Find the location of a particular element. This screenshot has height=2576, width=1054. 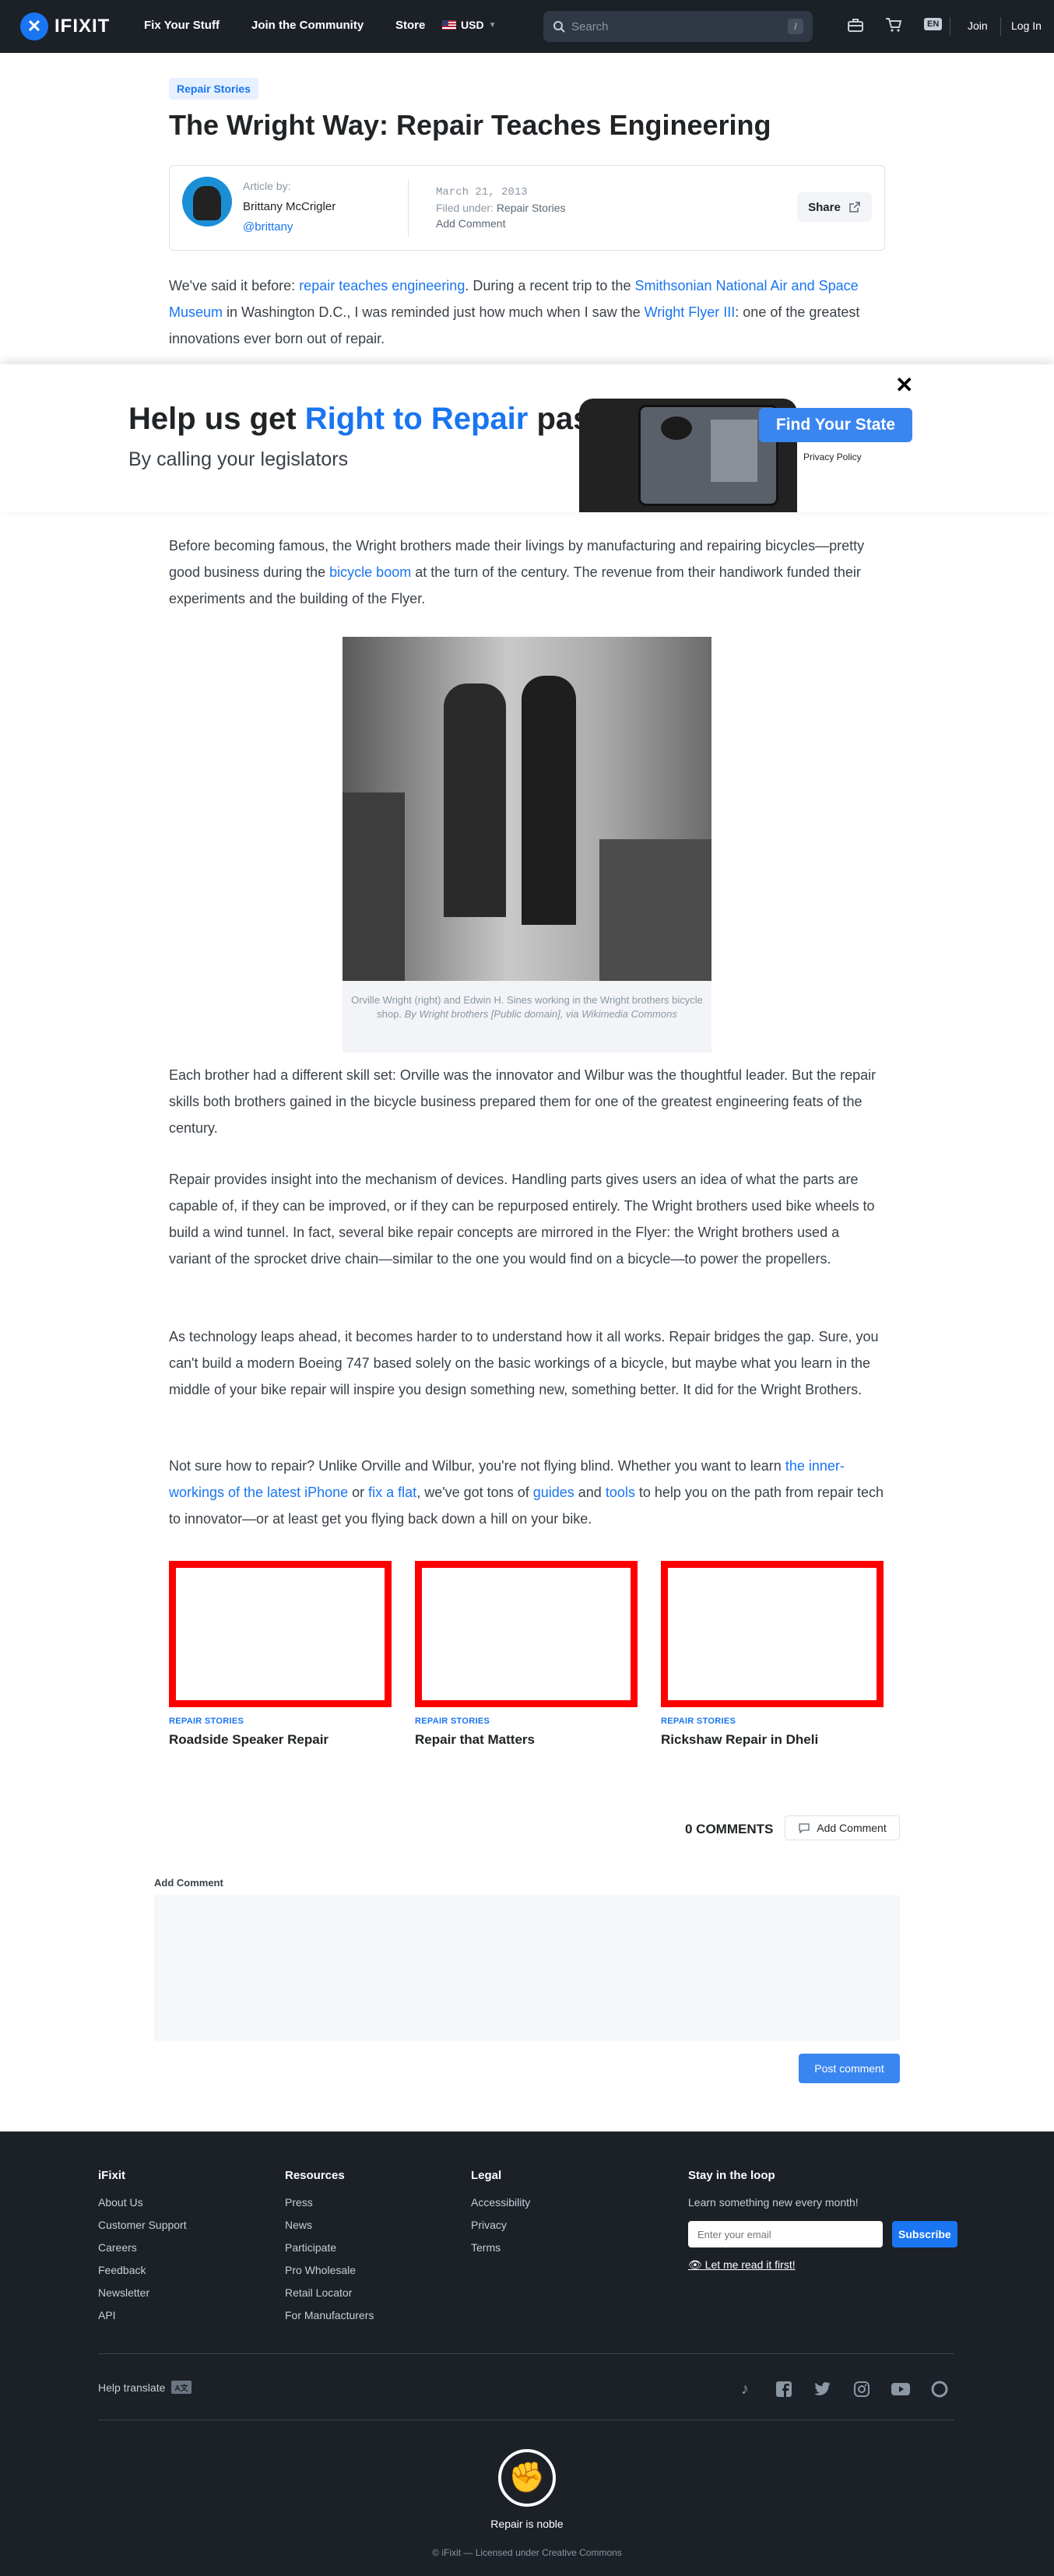

login-link: Log In is located at coordinates (1027, 26).